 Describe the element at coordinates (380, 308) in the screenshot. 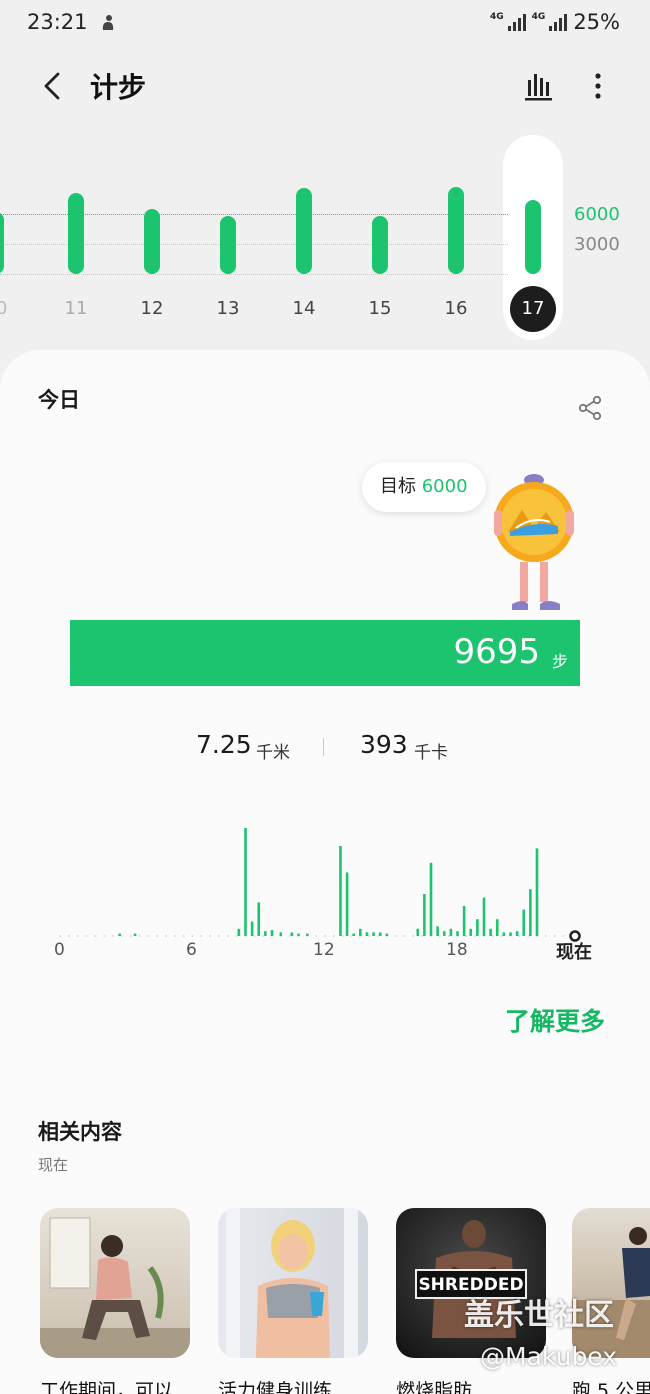

I see `week-day-label-15: 15` at that location.